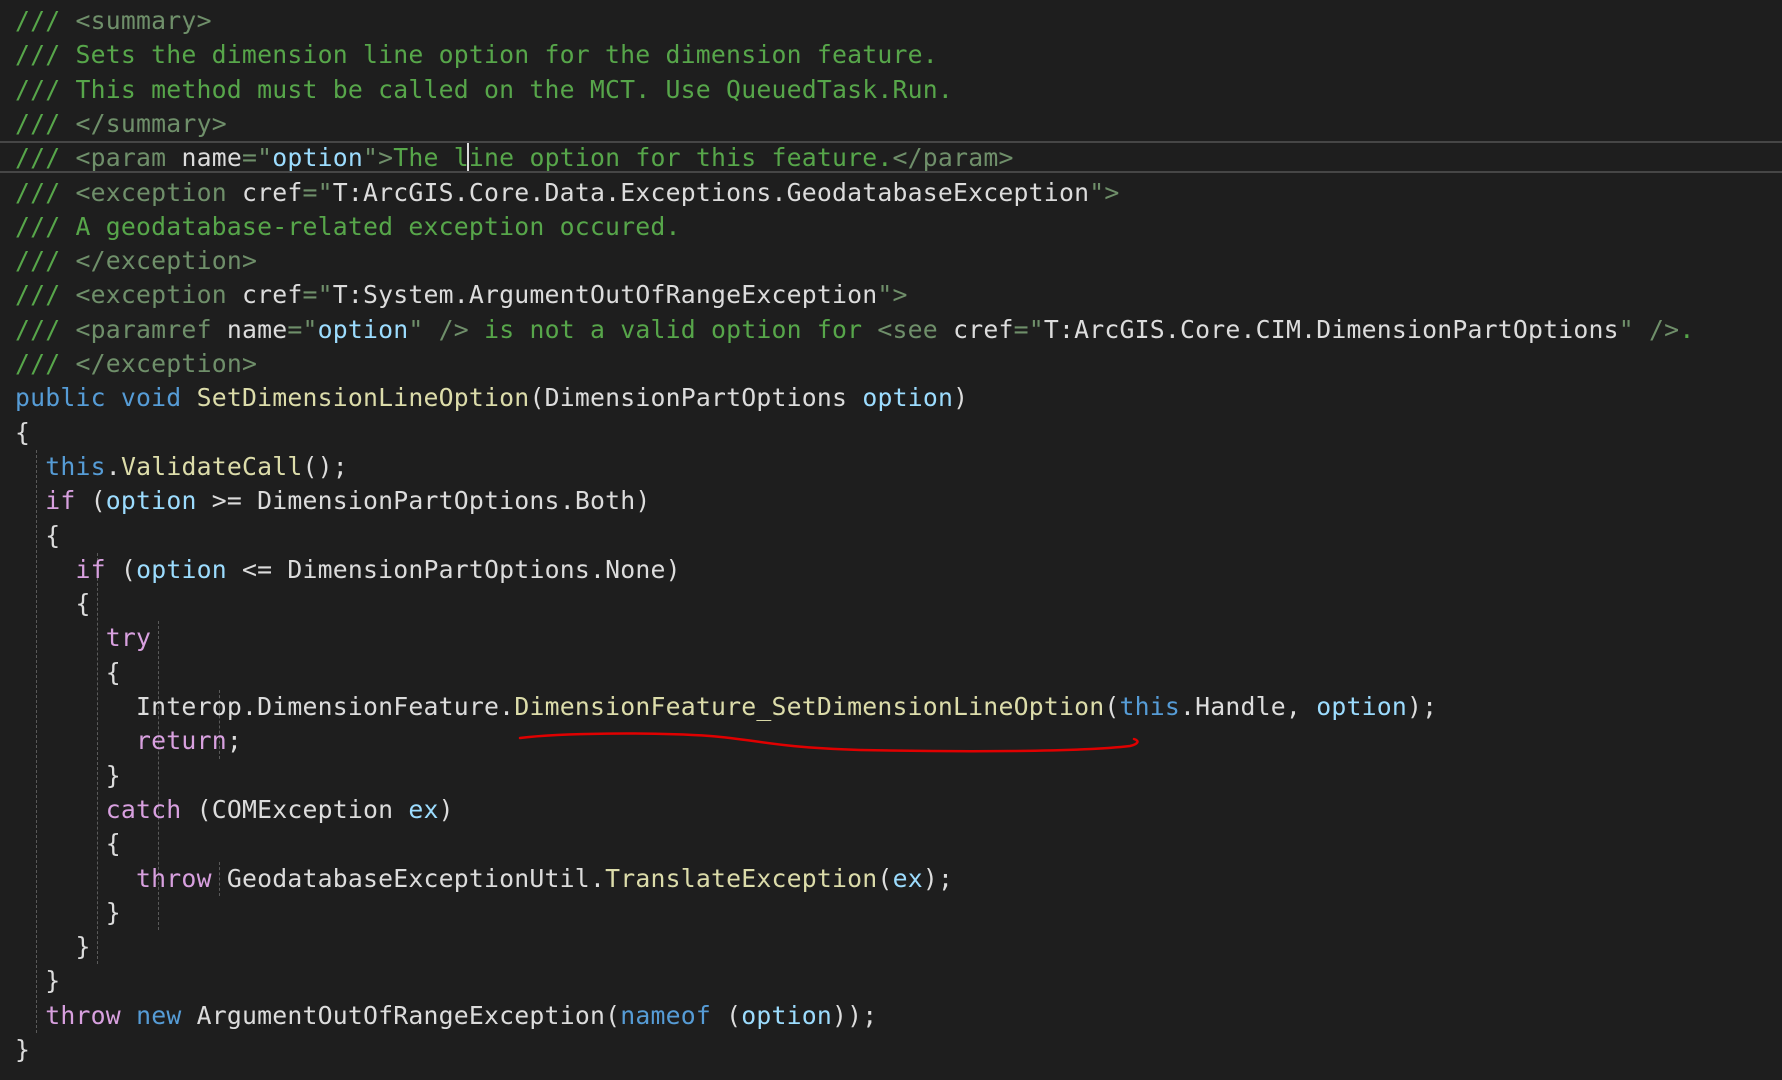  Describe the element at coordinates (181, 467) in the screenshot. I see `code-line: this.ValidateCall();` at that location.